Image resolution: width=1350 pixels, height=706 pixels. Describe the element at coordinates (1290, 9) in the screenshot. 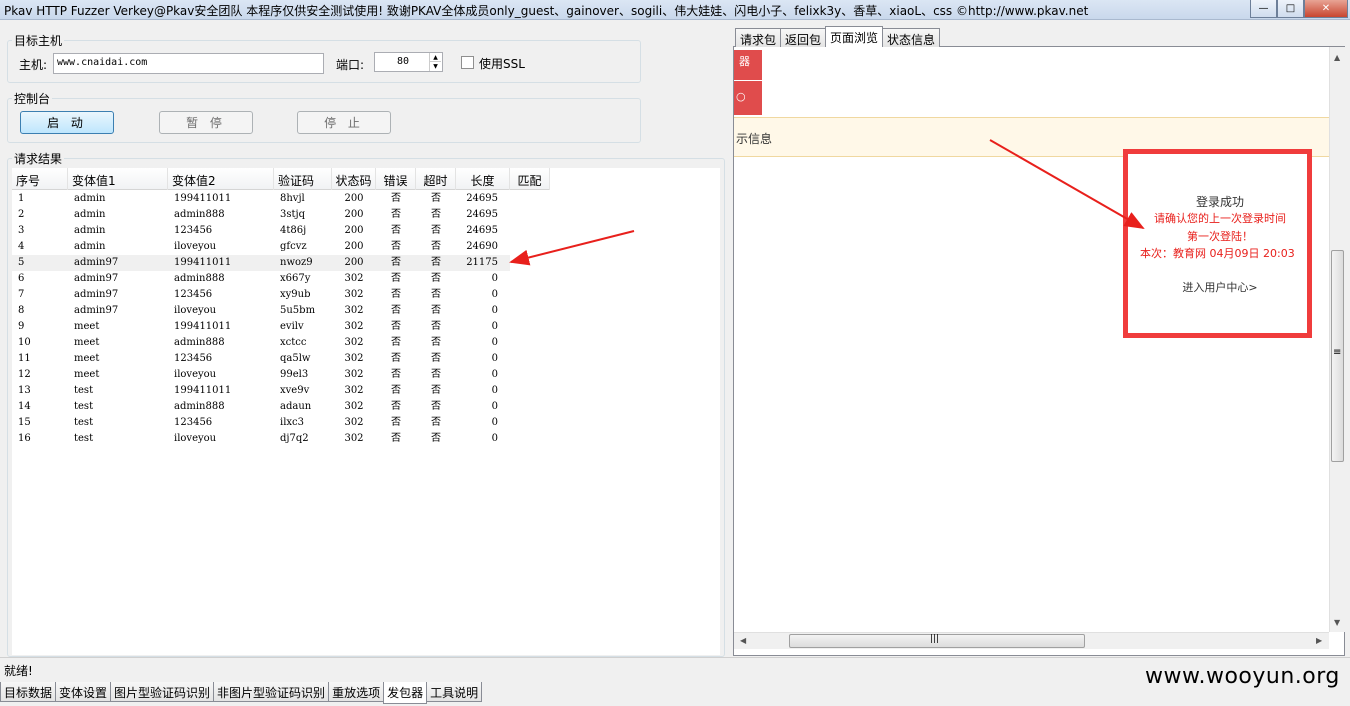

I see `maximize-button: □` at that location.